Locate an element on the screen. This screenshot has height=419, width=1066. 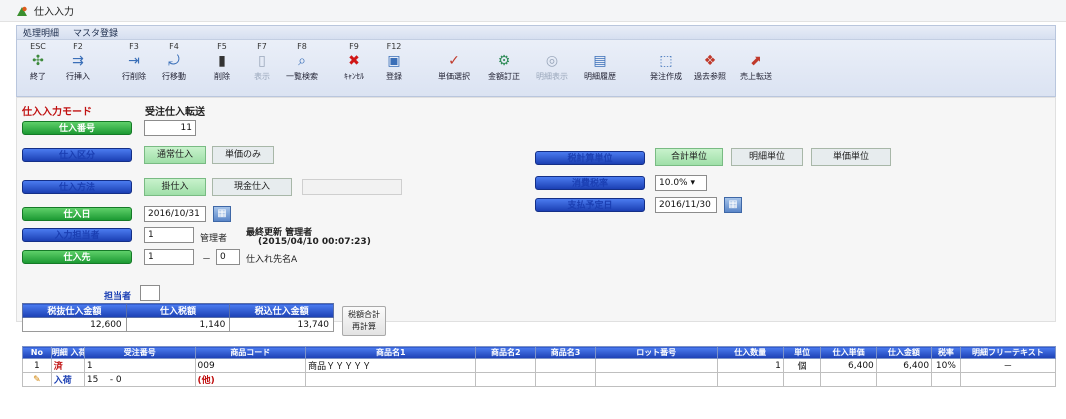
supplier-dash: － is located at coordinates (207, 260).